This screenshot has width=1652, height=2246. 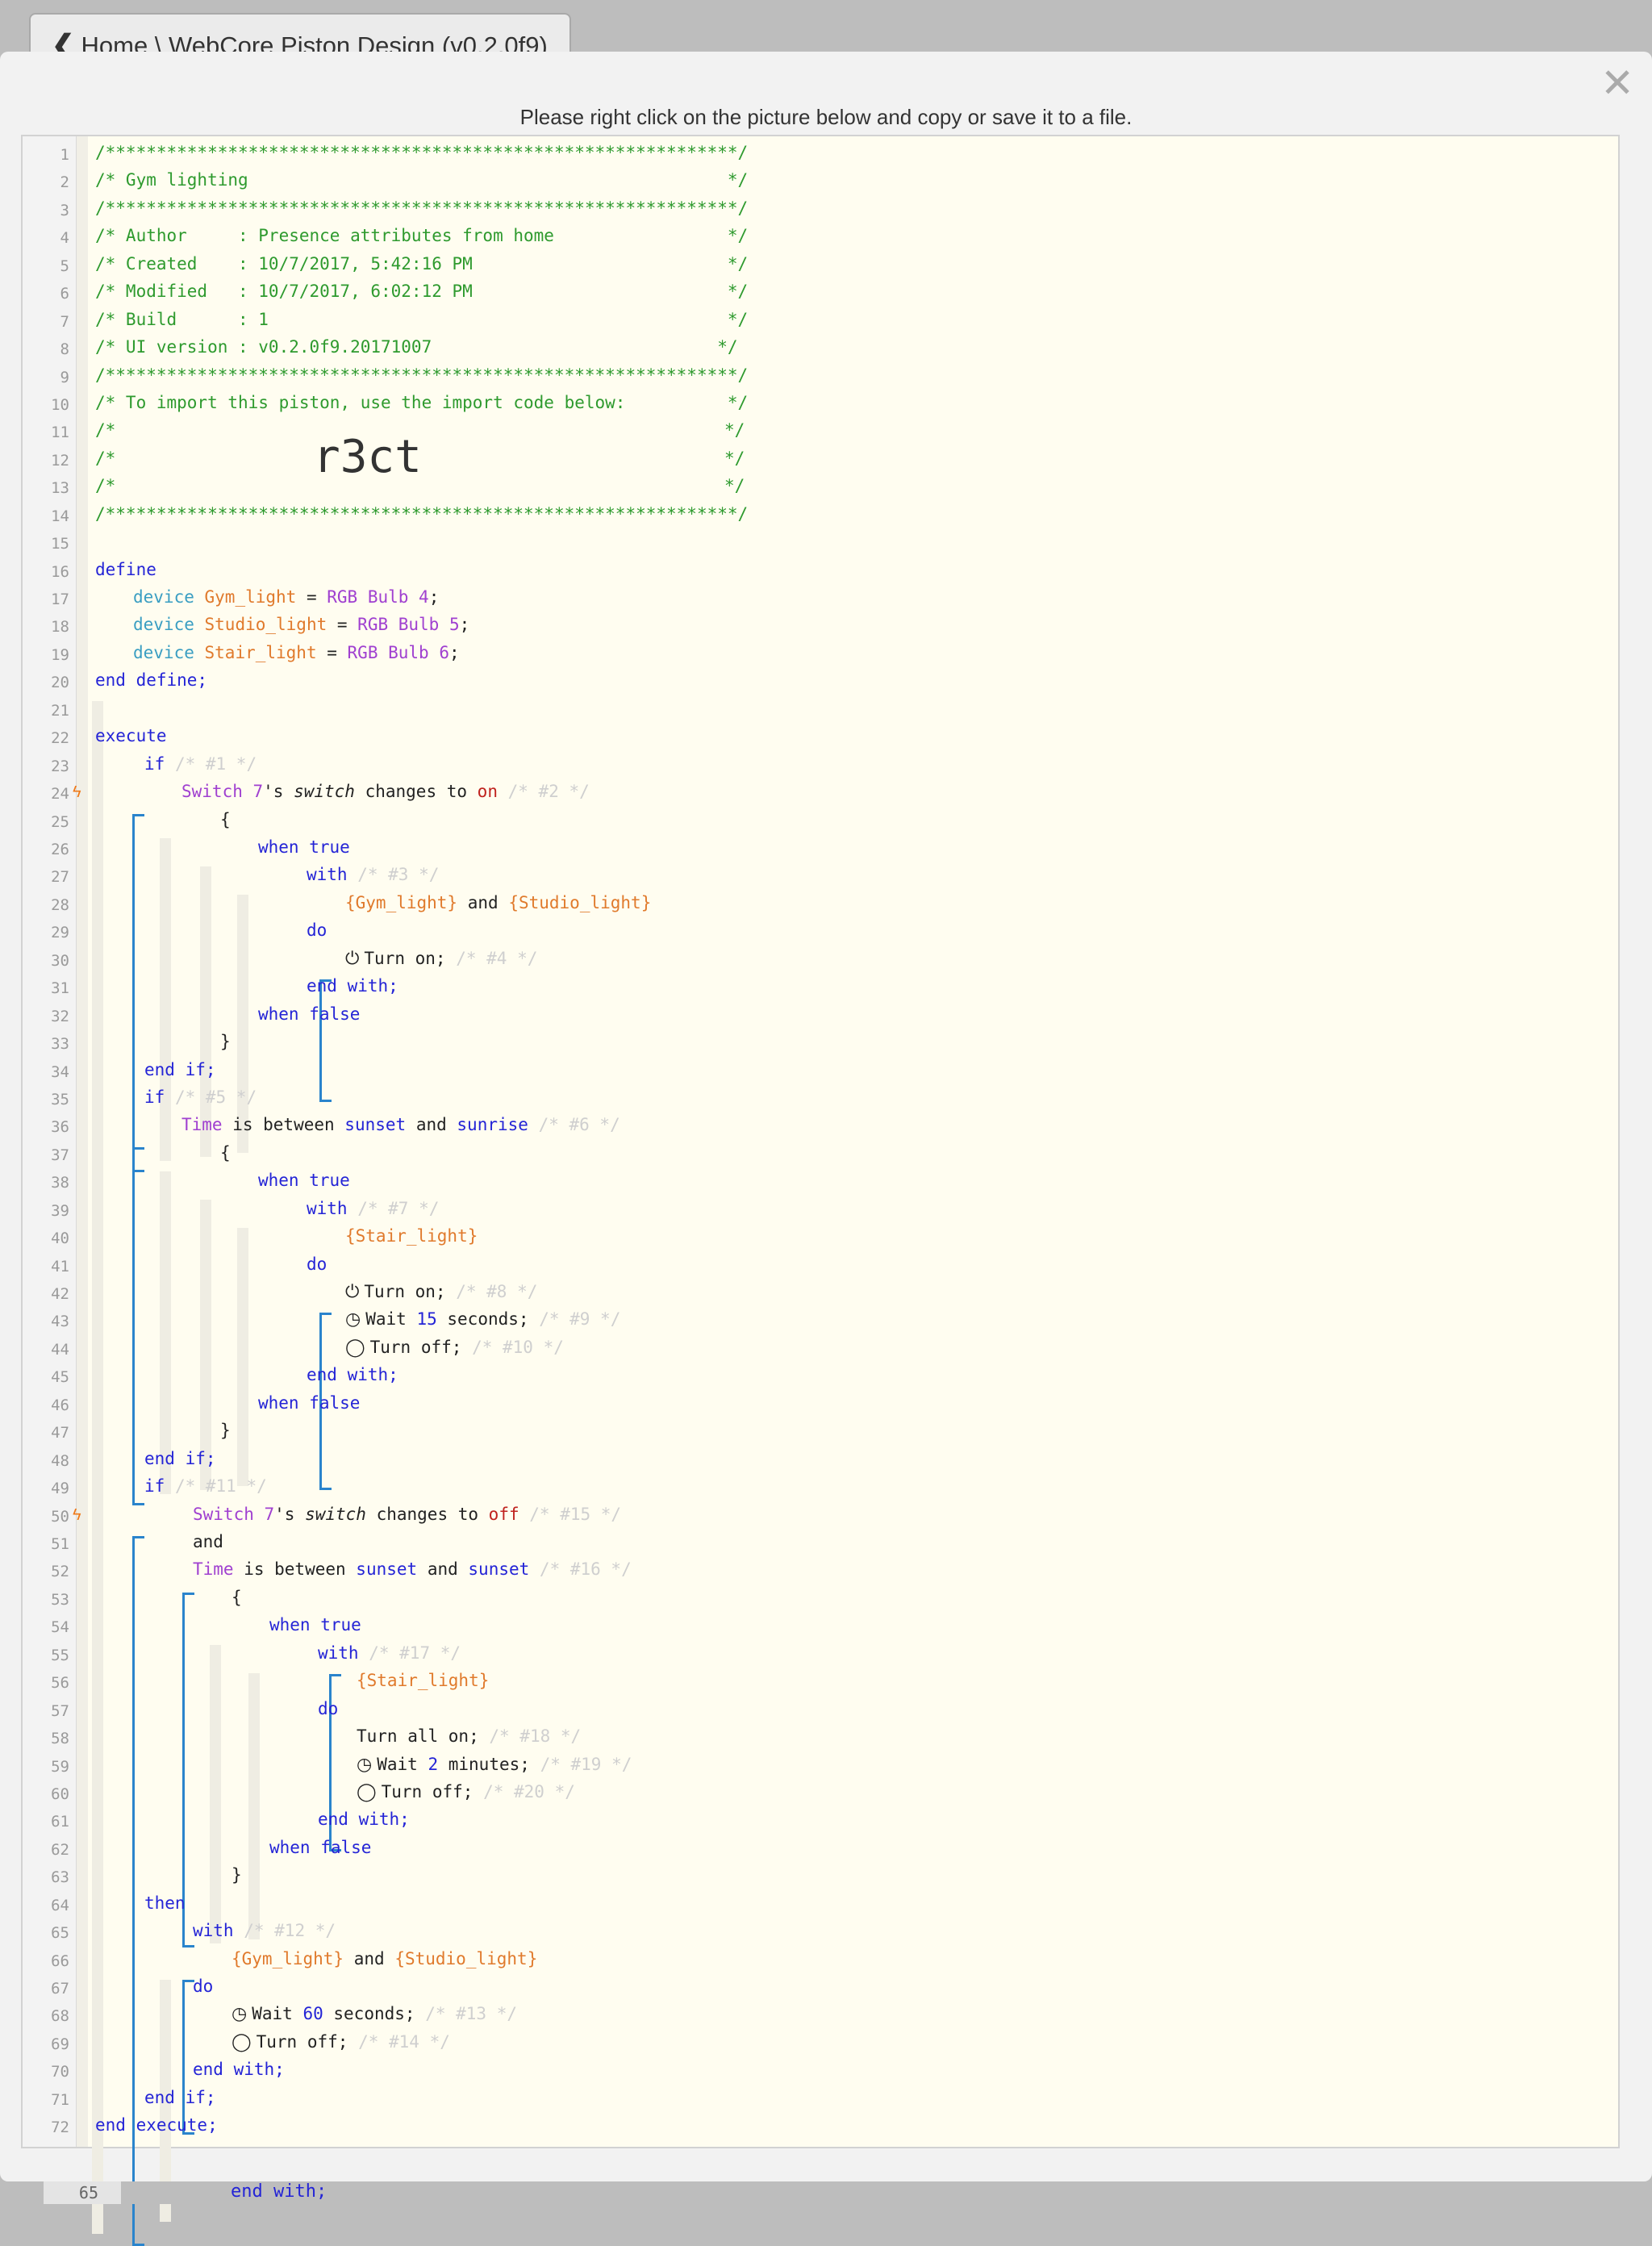 I want to click on line-number: 28, so click(x=60, y=904).